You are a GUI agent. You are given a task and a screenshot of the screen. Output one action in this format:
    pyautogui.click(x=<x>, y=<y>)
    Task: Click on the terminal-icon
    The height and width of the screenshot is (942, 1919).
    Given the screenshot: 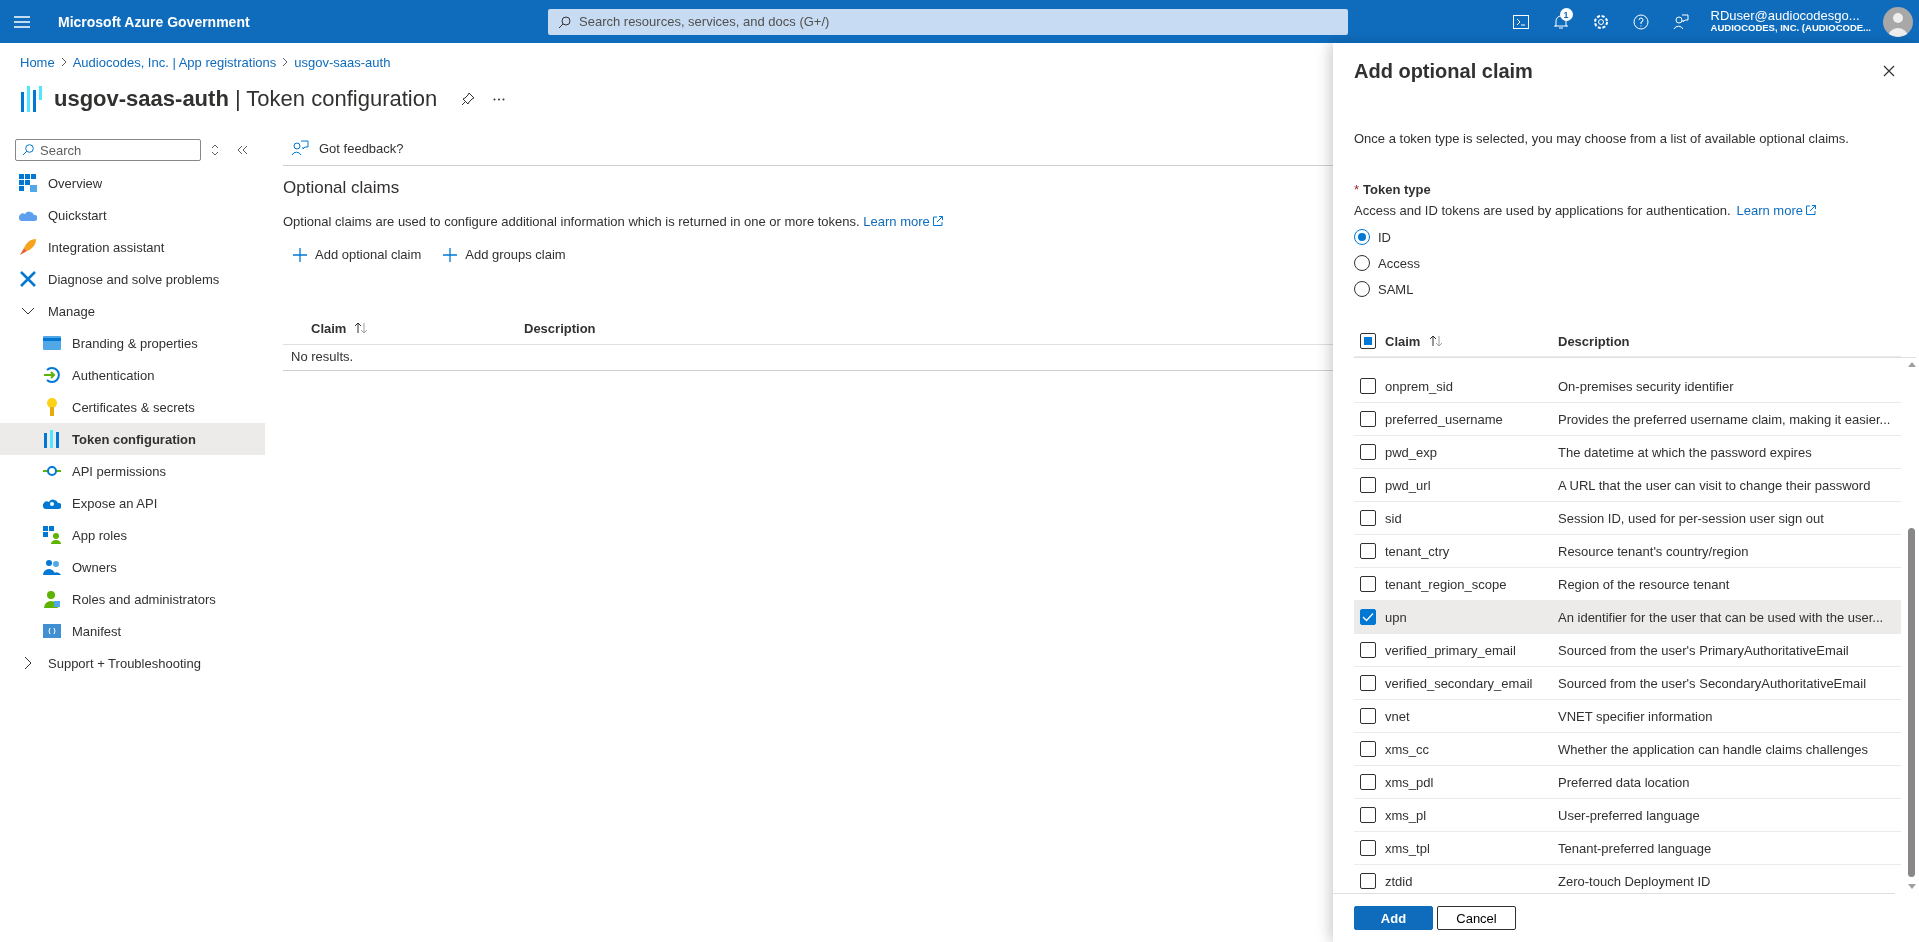 What is the action you would take?
    pyautogui.click(x=1520, y=21)
    